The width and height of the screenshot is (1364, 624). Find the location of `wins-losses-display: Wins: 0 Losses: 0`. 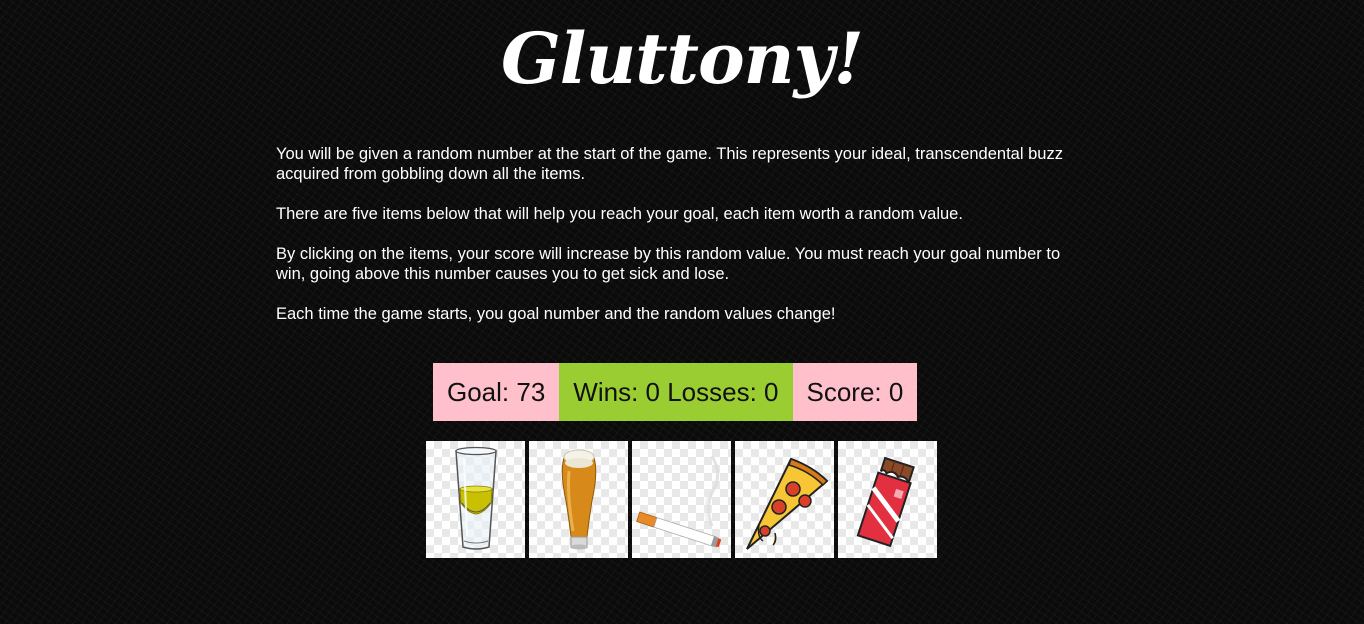

wins-losses-display: Wins: 0 Losses: 0 is located at coordinates (676, 392).